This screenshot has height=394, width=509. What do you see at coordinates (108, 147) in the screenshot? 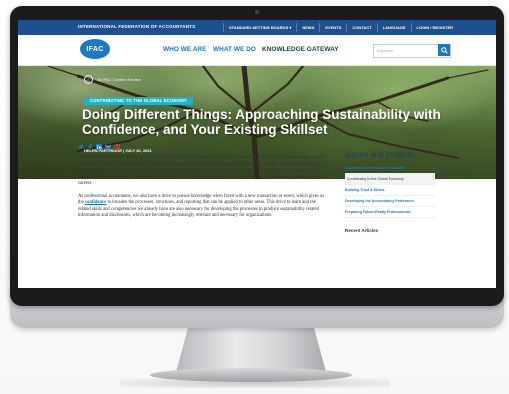
I see `mail-icon` at bounding box center [108, 147].